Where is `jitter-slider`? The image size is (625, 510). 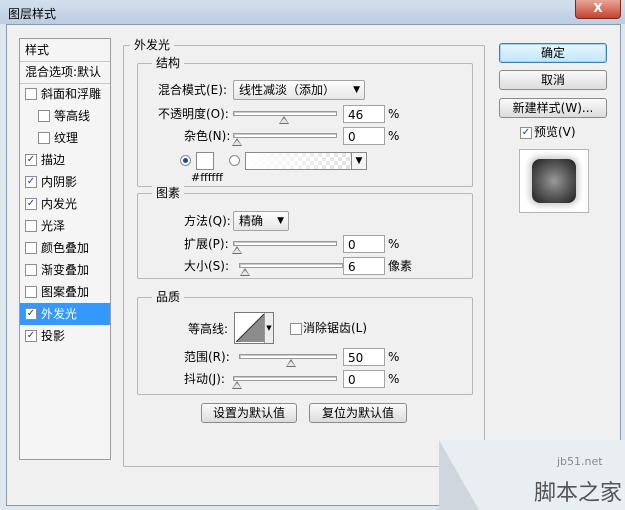 jitter-slider is located at coordinates (285, 378).